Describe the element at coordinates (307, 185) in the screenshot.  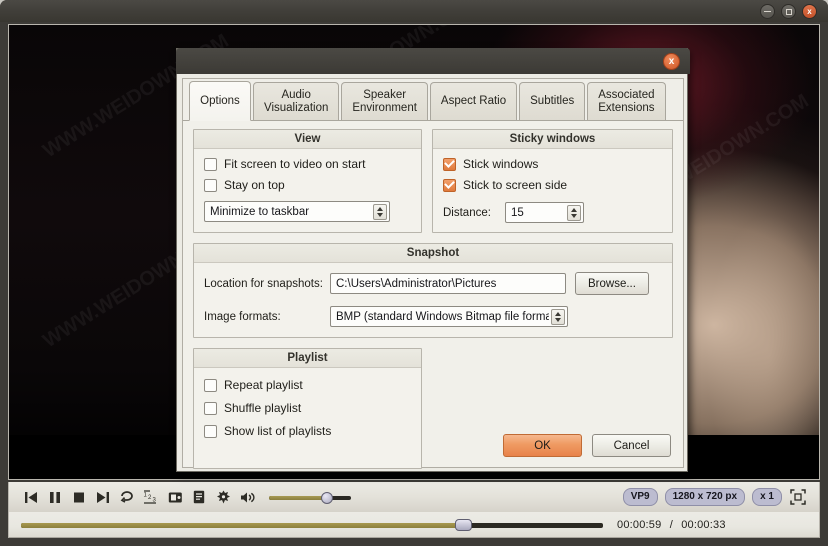
I see `checkbox-stay-on-top: Stay on top` at that location.